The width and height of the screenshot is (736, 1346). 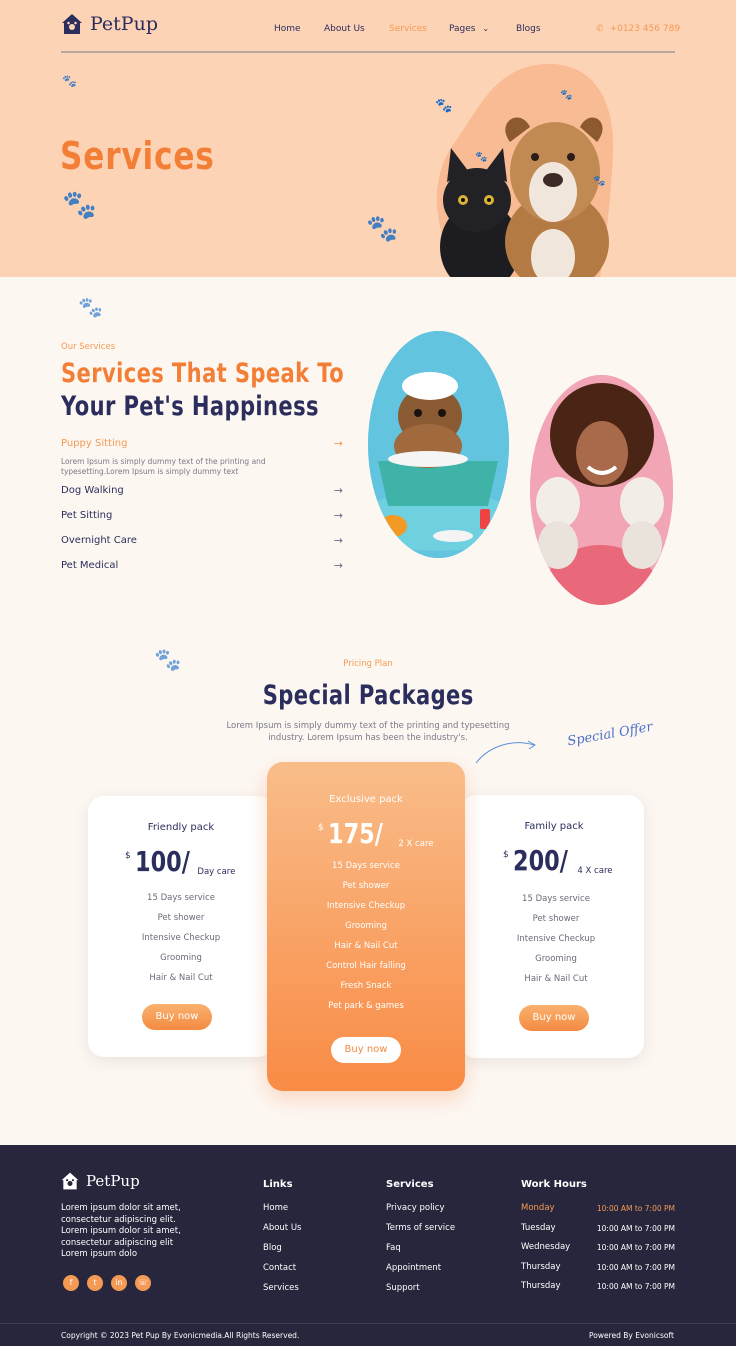 What do you see at coordinates (202, 443) in the screenshot?
I see `service-item-puppy-sitting: Puppy Sitting →` at bounding box center [202, 443].